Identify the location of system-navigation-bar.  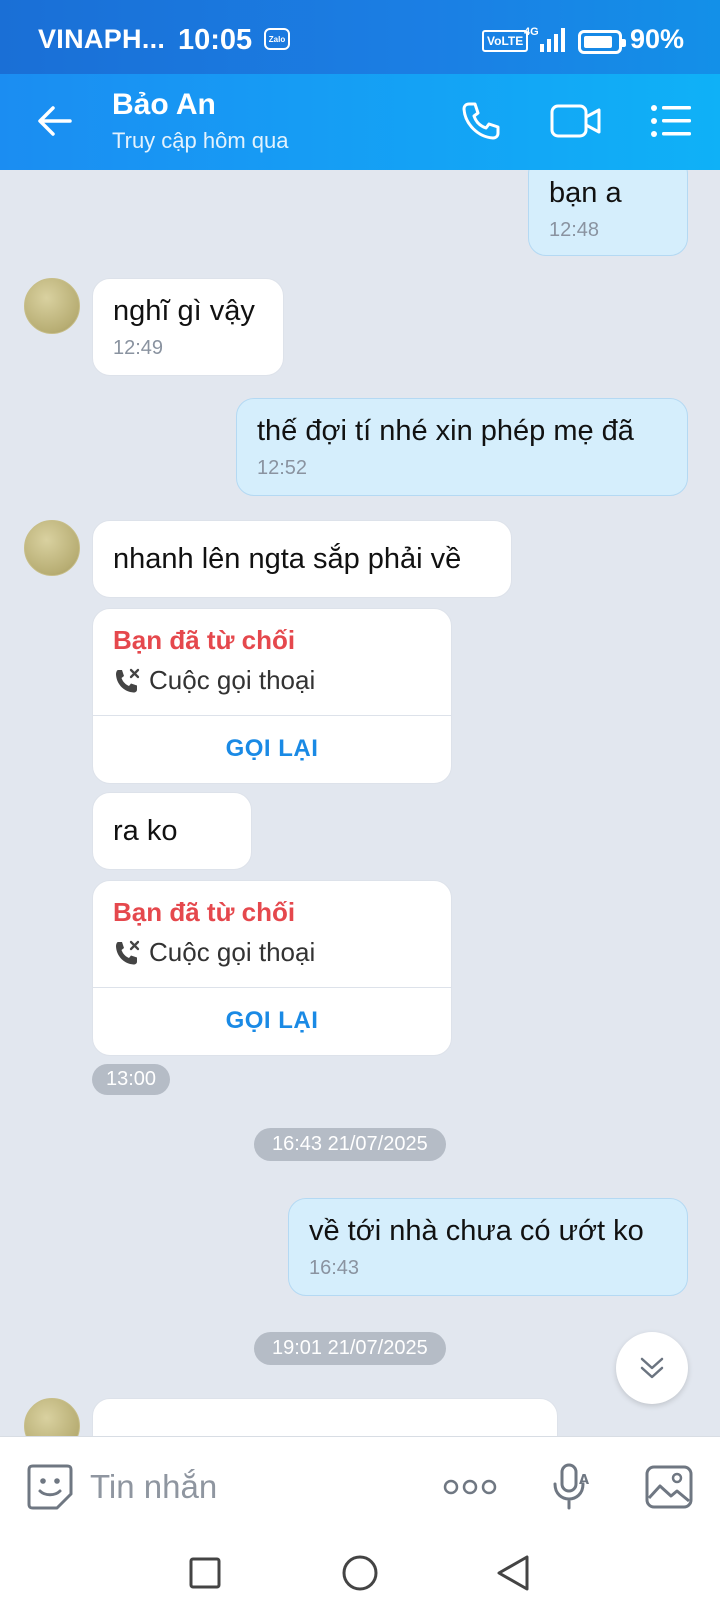
(360, 1573).